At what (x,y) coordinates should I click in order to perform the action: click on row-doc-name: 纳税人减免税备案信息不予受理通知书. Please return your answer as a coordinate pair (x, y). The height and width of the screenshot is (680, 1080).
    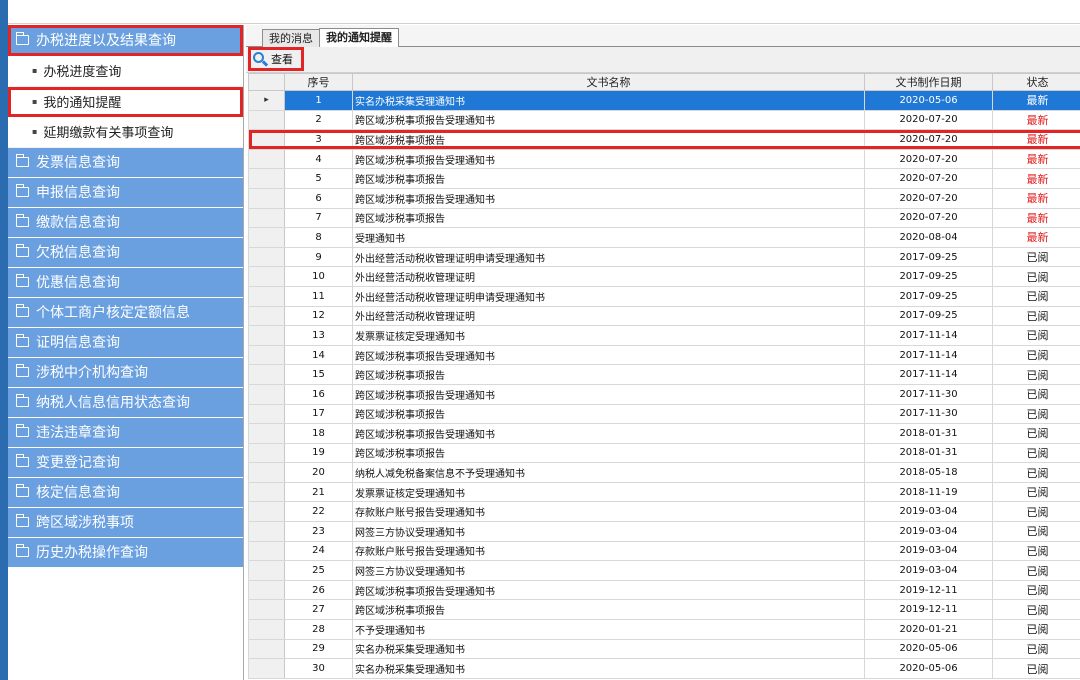
    Looking at the image, I should click on (608, 472).